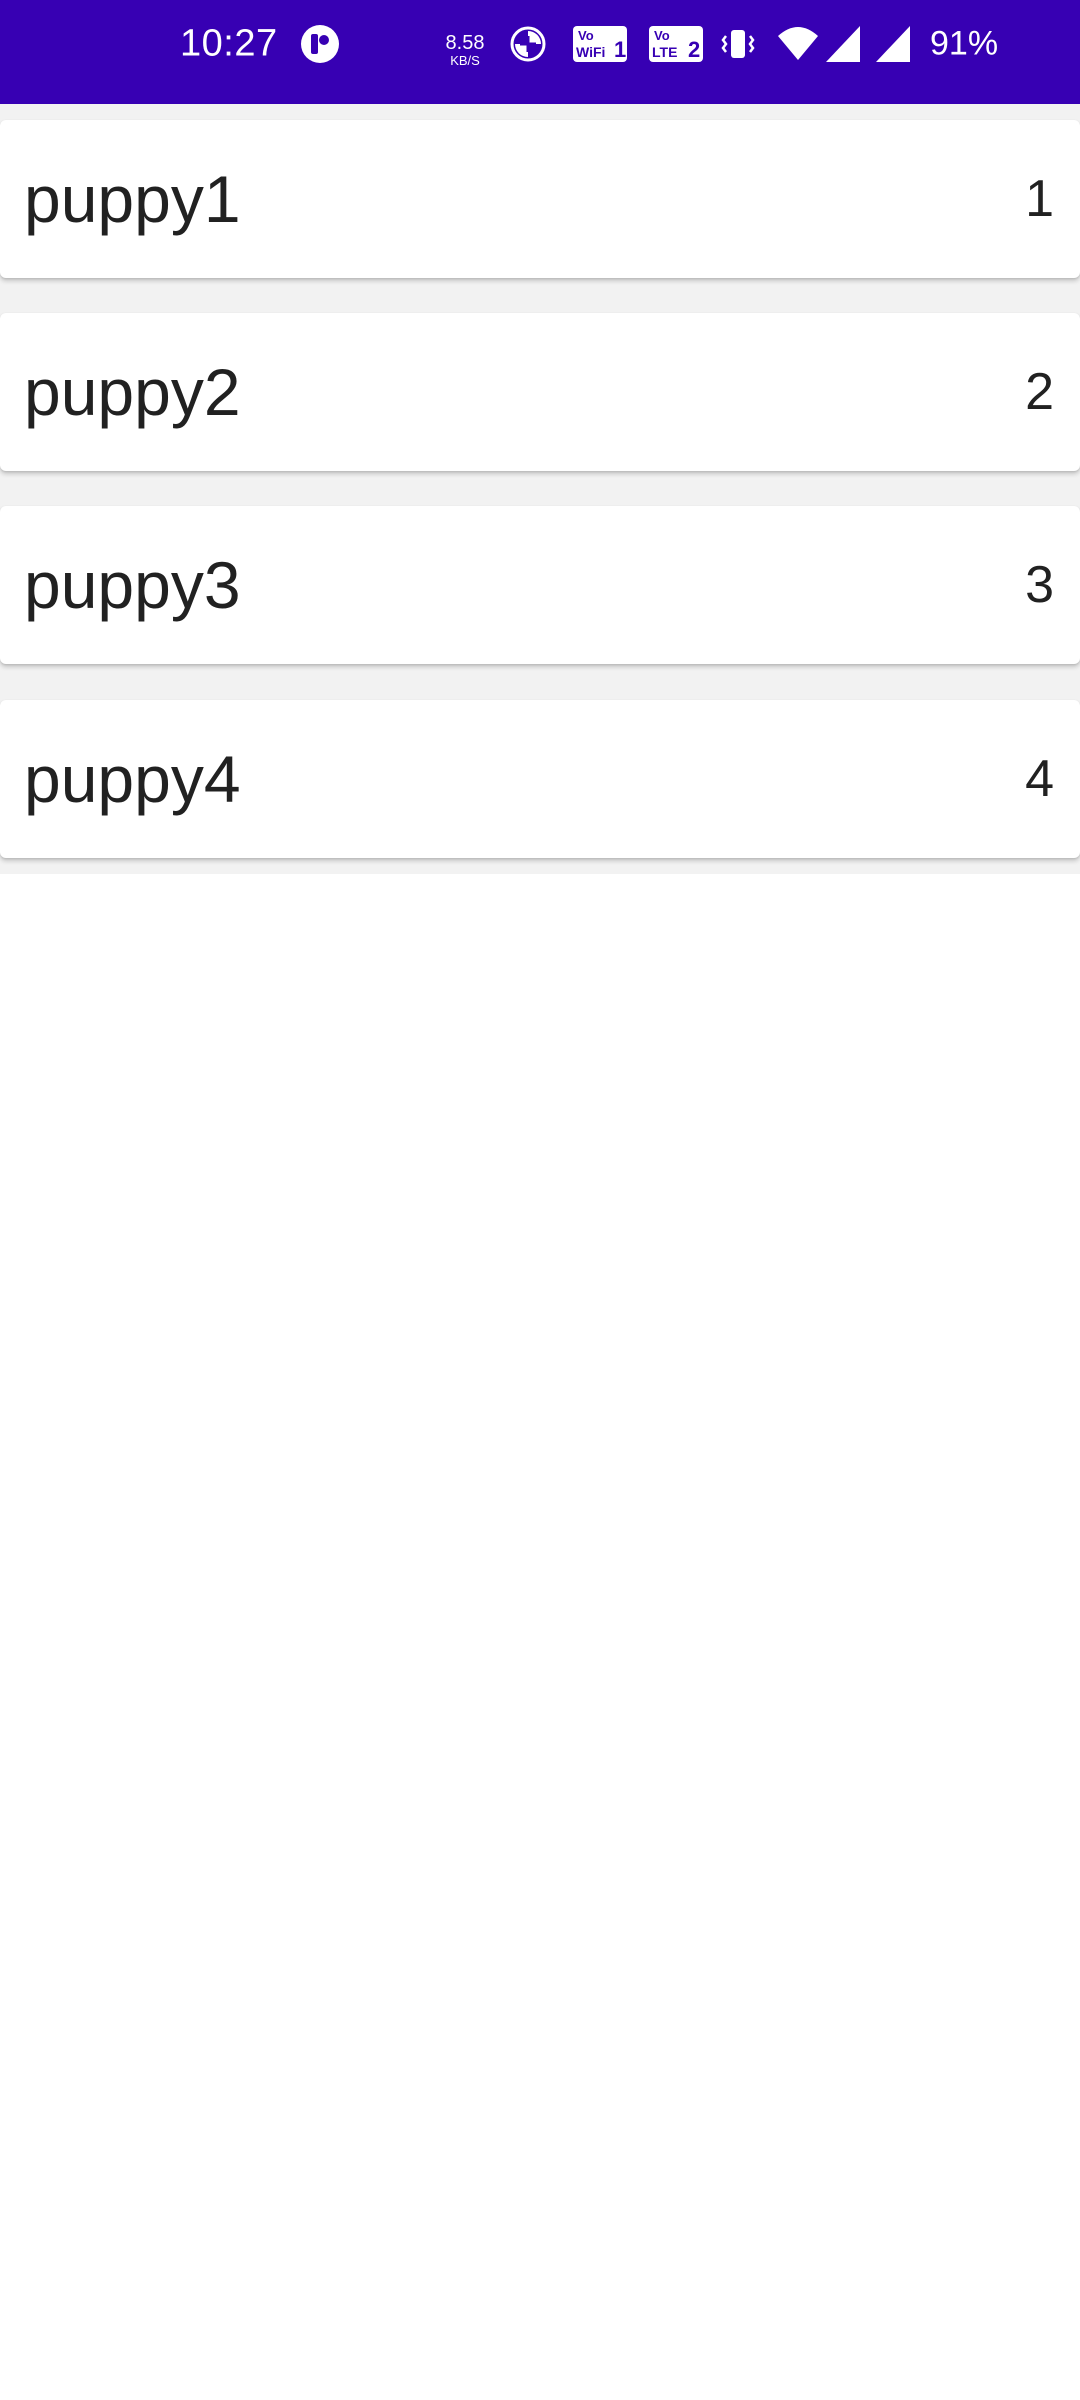 The height and width of the screenshot is (2400, 1080). What do you see at coordinates (590, 52) in the screenshot?
I see `vowifi-bottom-text: WiFi` at bounding box center [590, 52].